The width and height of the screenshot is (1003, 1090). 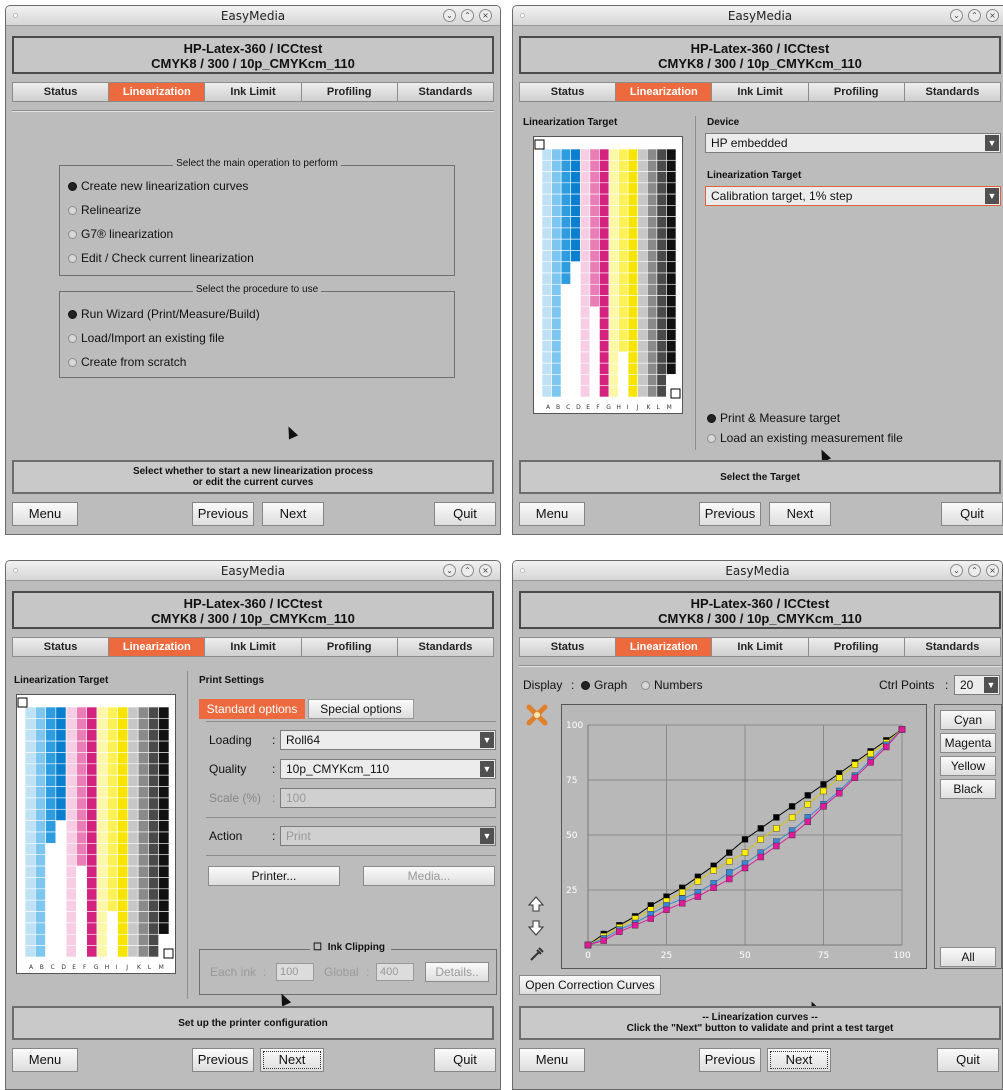 What do you see at coordinates (773, 418) in the screenshot?
I see `radio-print-measure: Print & Measure target` at bounding box center [773, 418].